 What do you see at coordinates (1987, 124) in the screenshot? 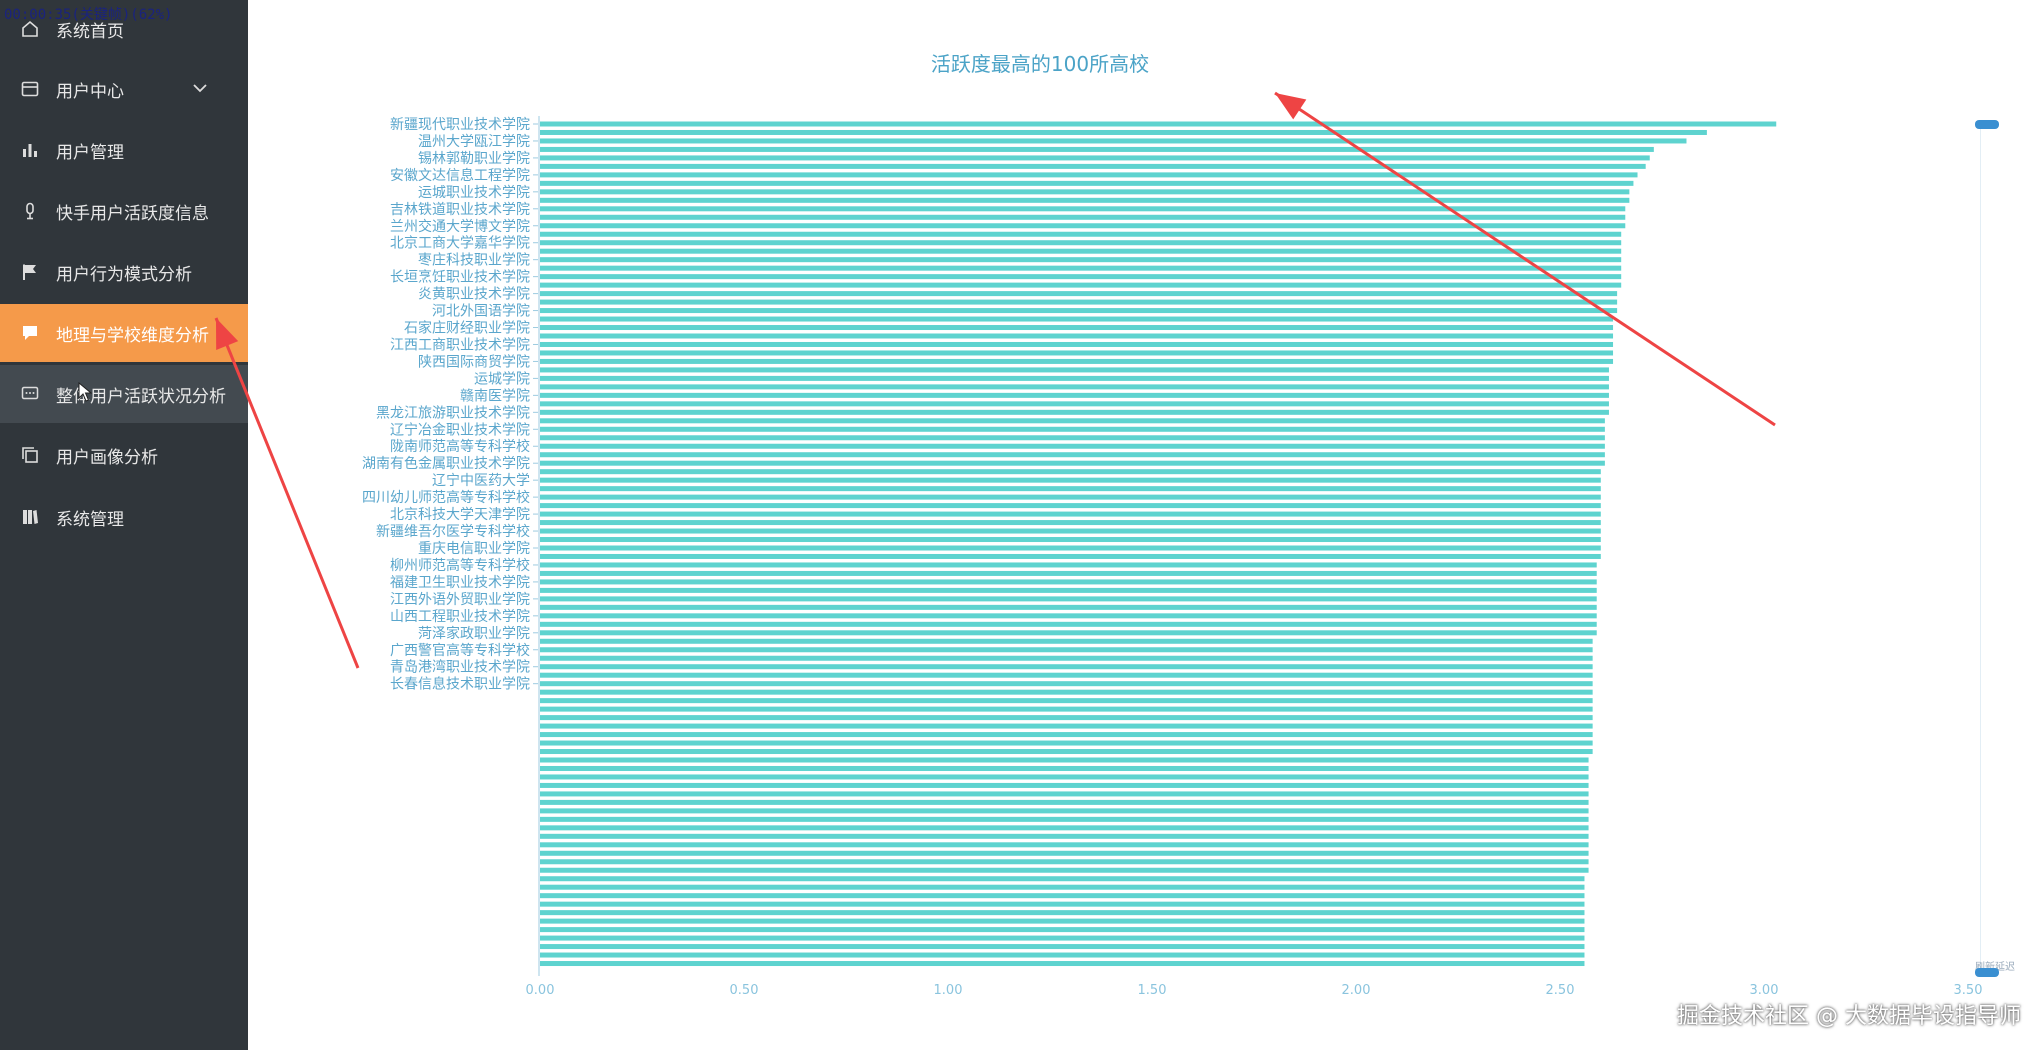
I see `datazoom-handle-top` at bounding box center [1987, 124].